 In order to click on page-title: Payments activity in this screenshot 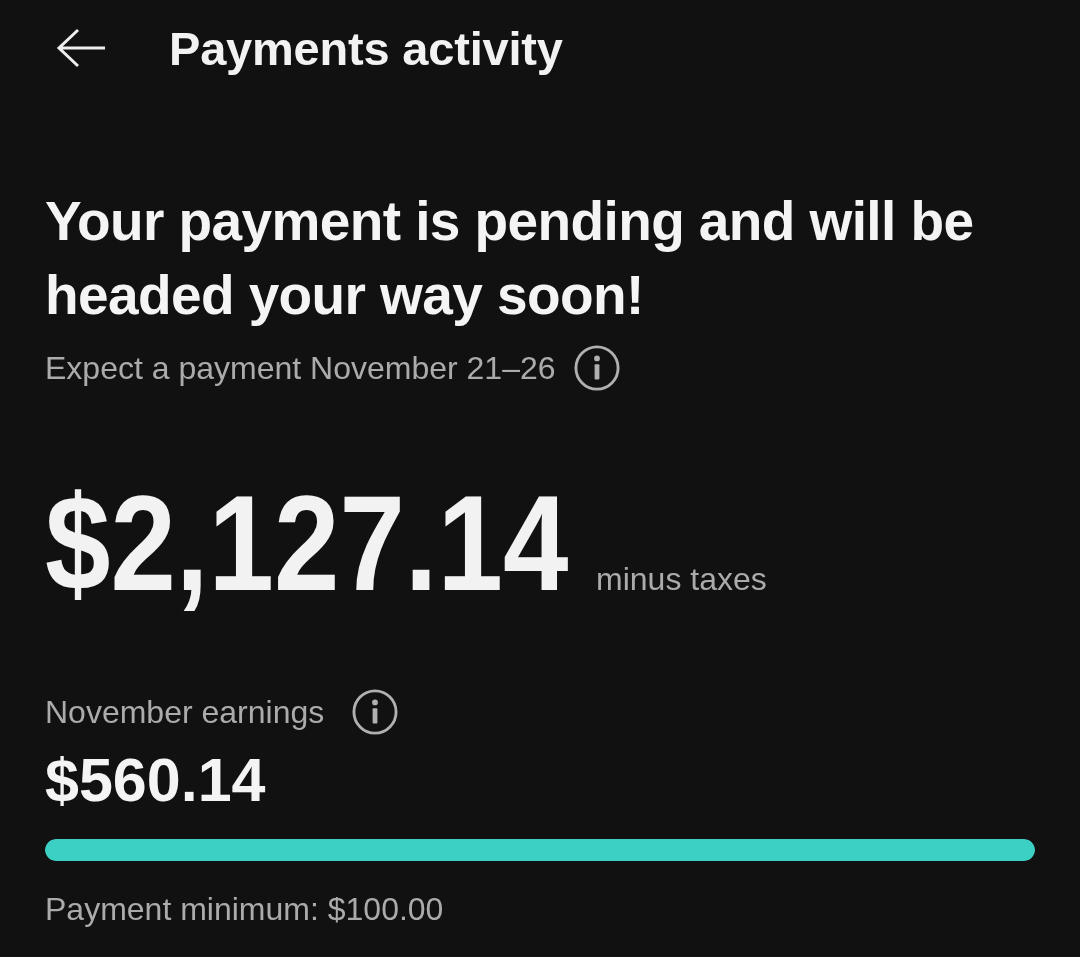, I will do `click(366, 48)`.